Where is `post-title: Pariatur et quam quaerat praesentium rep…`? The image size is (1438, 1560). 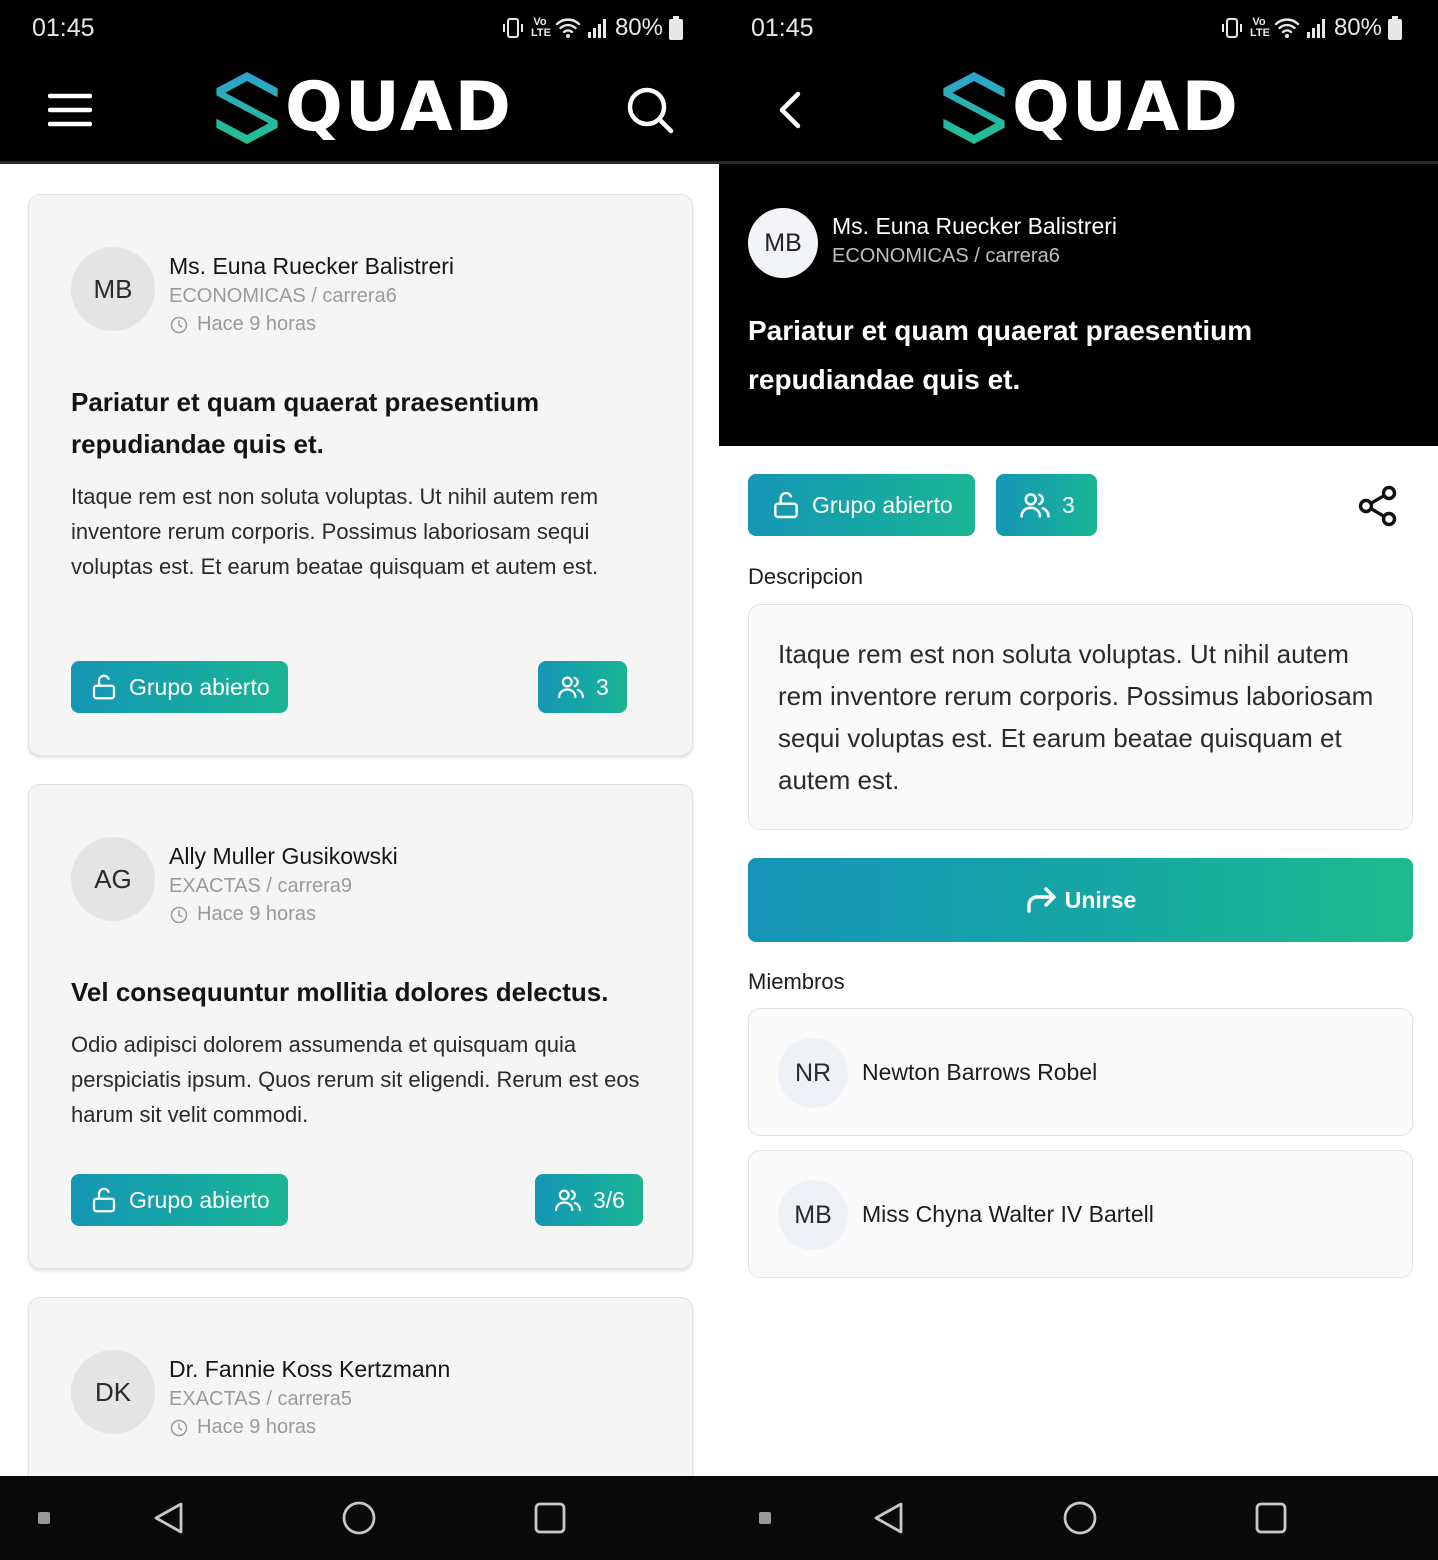 post-title: Pariatur et quam quaerat praesentium rep… is located at coordinates (305, 423).